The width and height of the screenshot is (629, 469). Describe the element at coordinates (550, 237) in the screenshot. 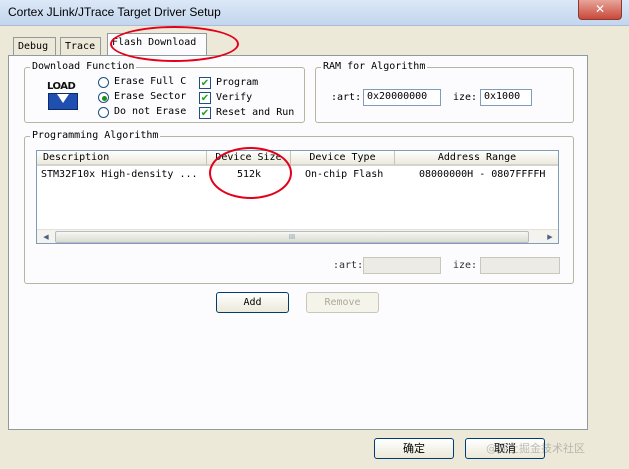

I see `scroll-right-icon: ▶` at that location.